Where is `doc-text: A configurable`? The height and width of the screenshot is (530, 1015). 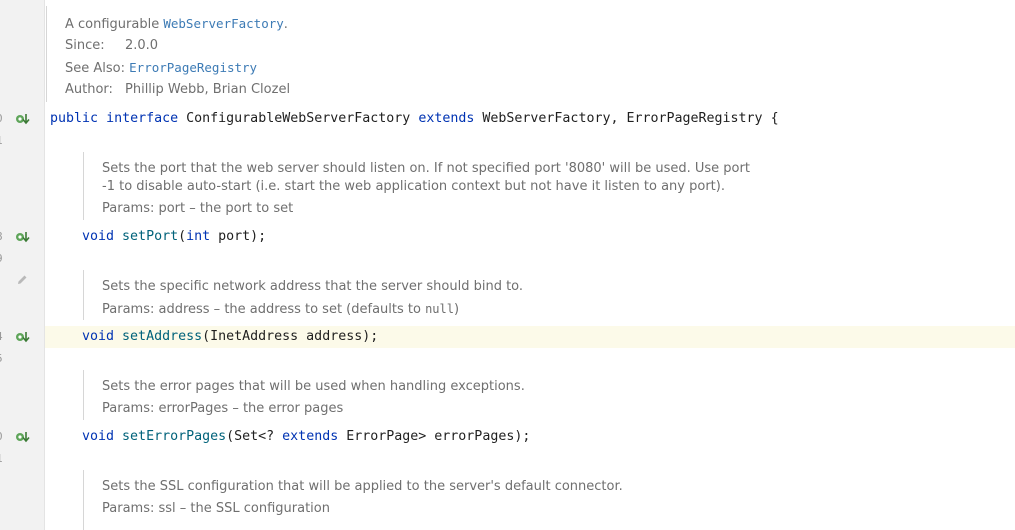
doc-text: A configurable is located at coordinates (112, 24).